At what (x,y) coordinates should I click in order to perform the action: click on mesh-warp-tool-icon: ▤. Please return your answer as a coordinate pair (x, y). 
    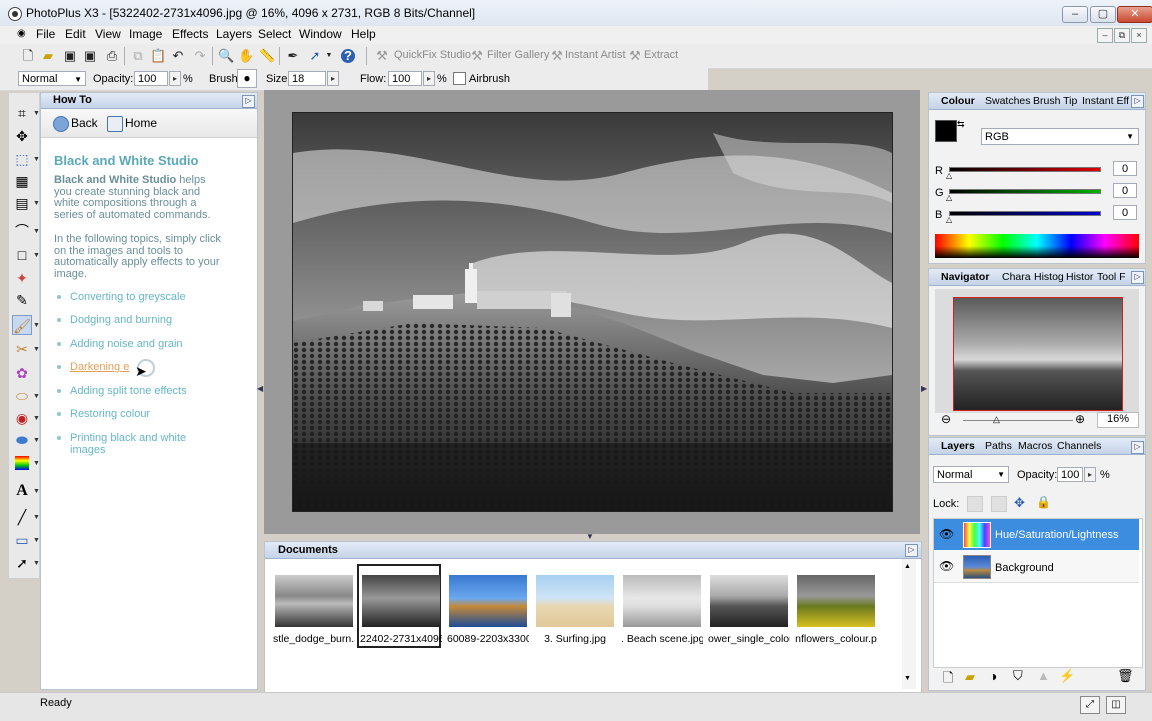
    Looking at the image, I should click on (22, 203).